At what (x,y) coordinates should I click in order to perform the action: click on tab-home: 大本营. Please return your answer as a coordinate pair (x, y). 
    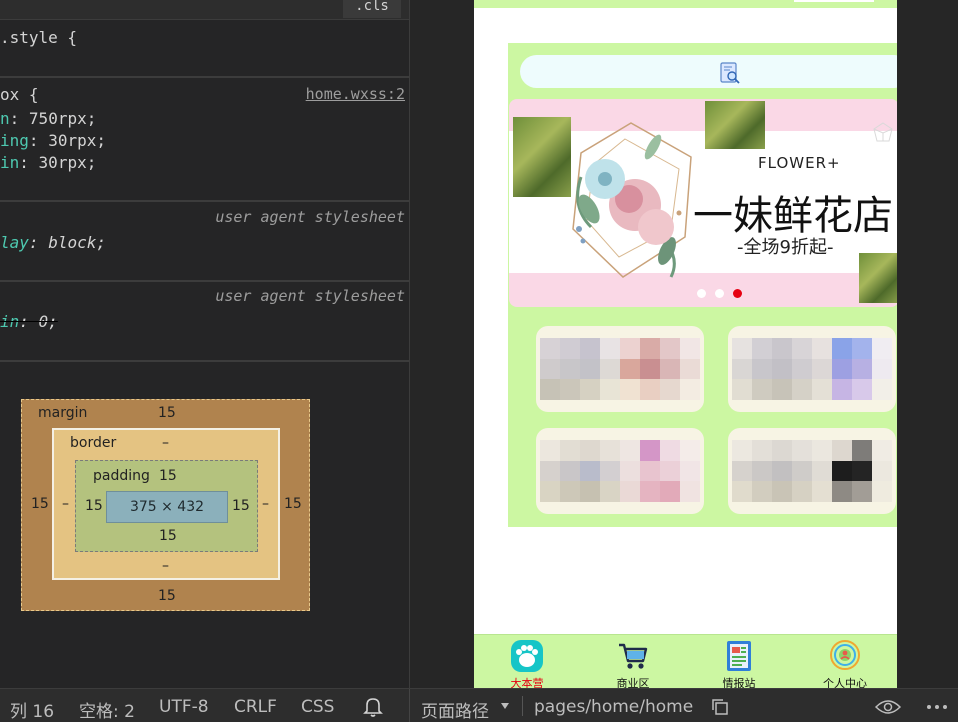
    Looking at the image, I should click on (527, 661).